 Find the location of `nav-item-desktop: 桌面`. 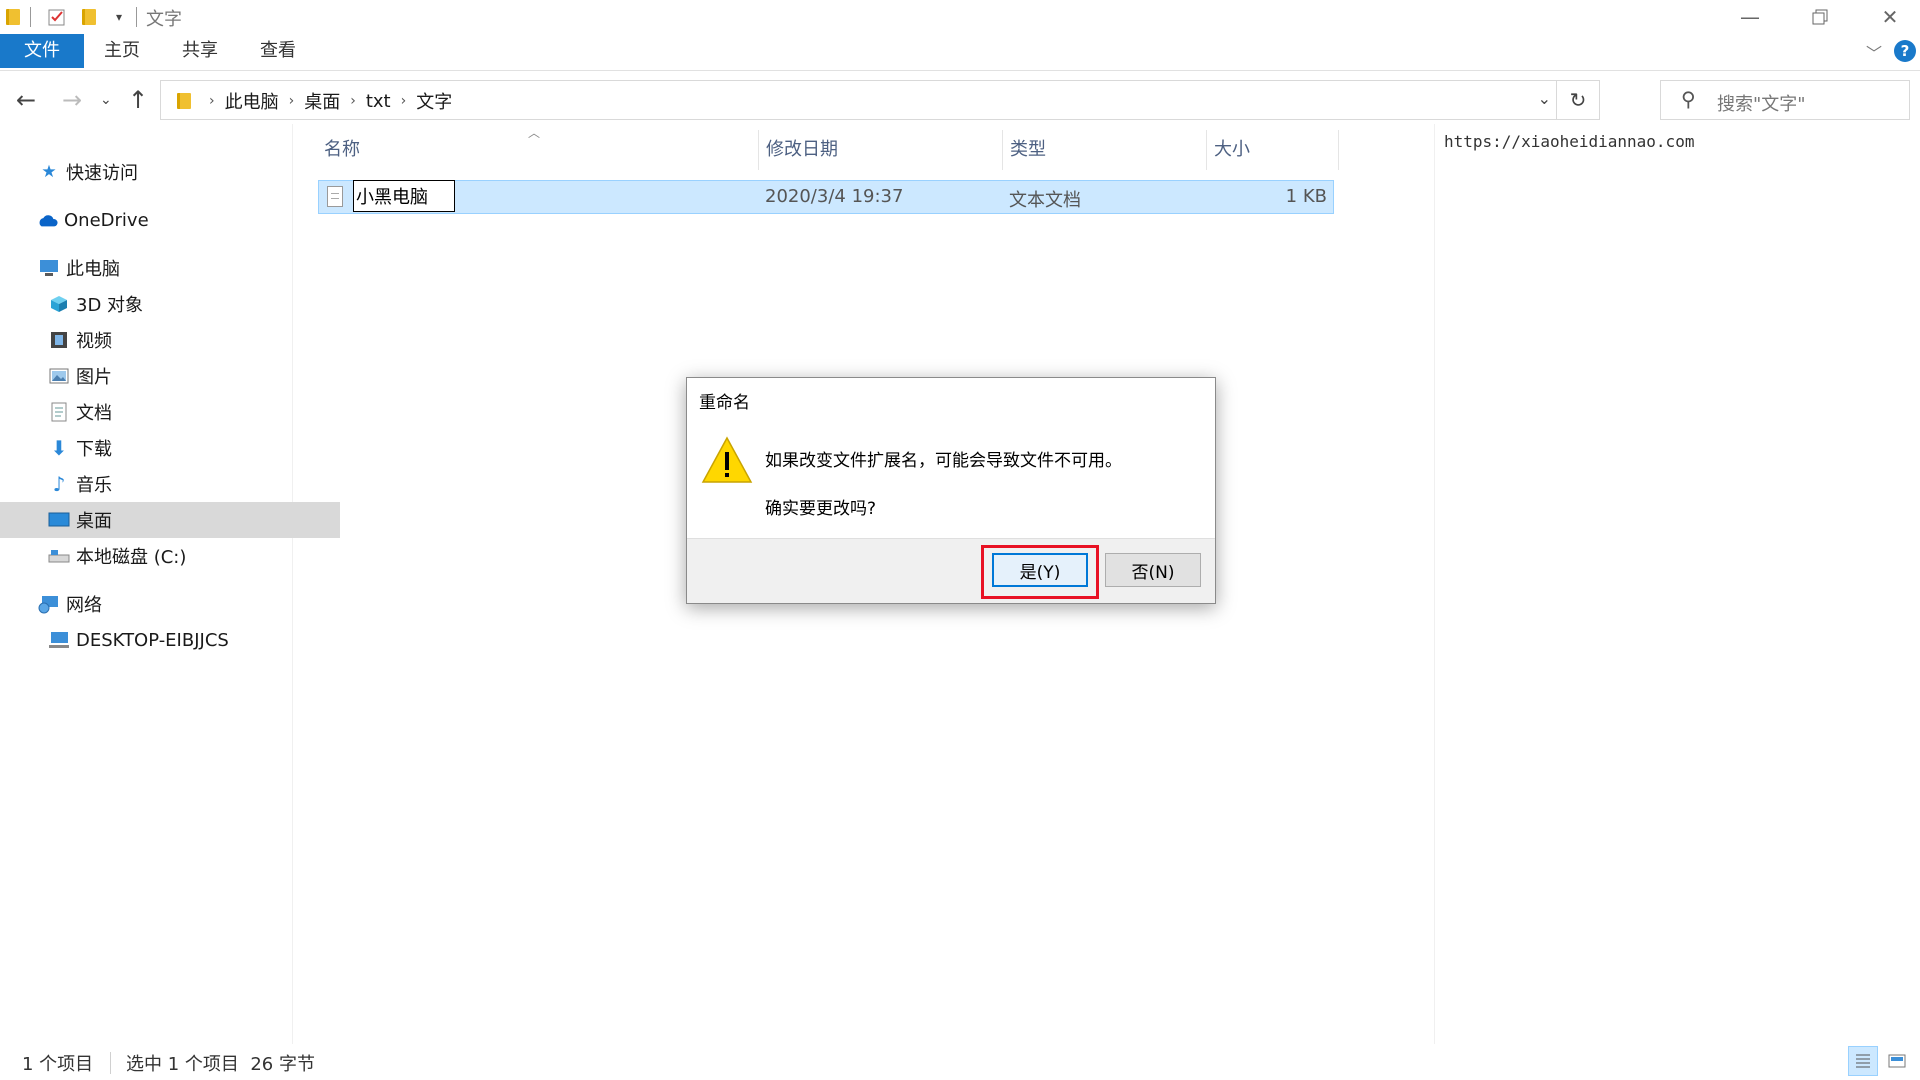

nav-item-desktop: 桌面 is located at coordinates (170, 520).